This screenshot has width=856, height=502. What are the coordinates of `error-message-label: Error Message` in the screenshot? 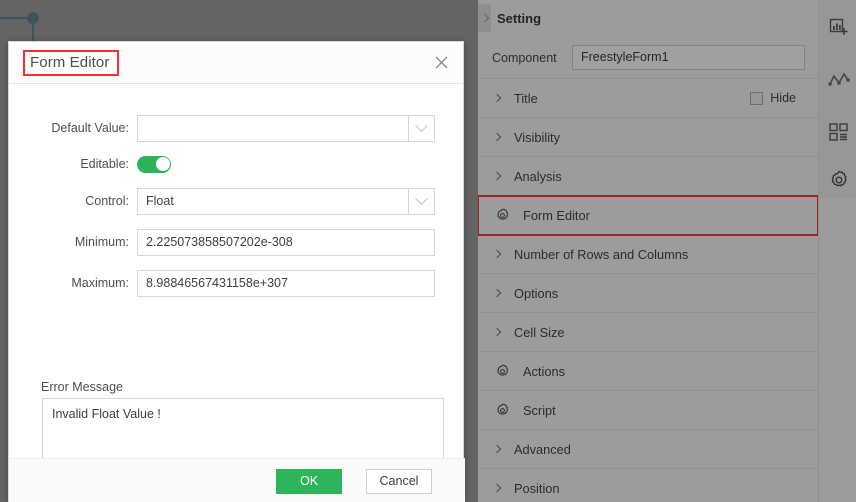 It's located at (82, 387).